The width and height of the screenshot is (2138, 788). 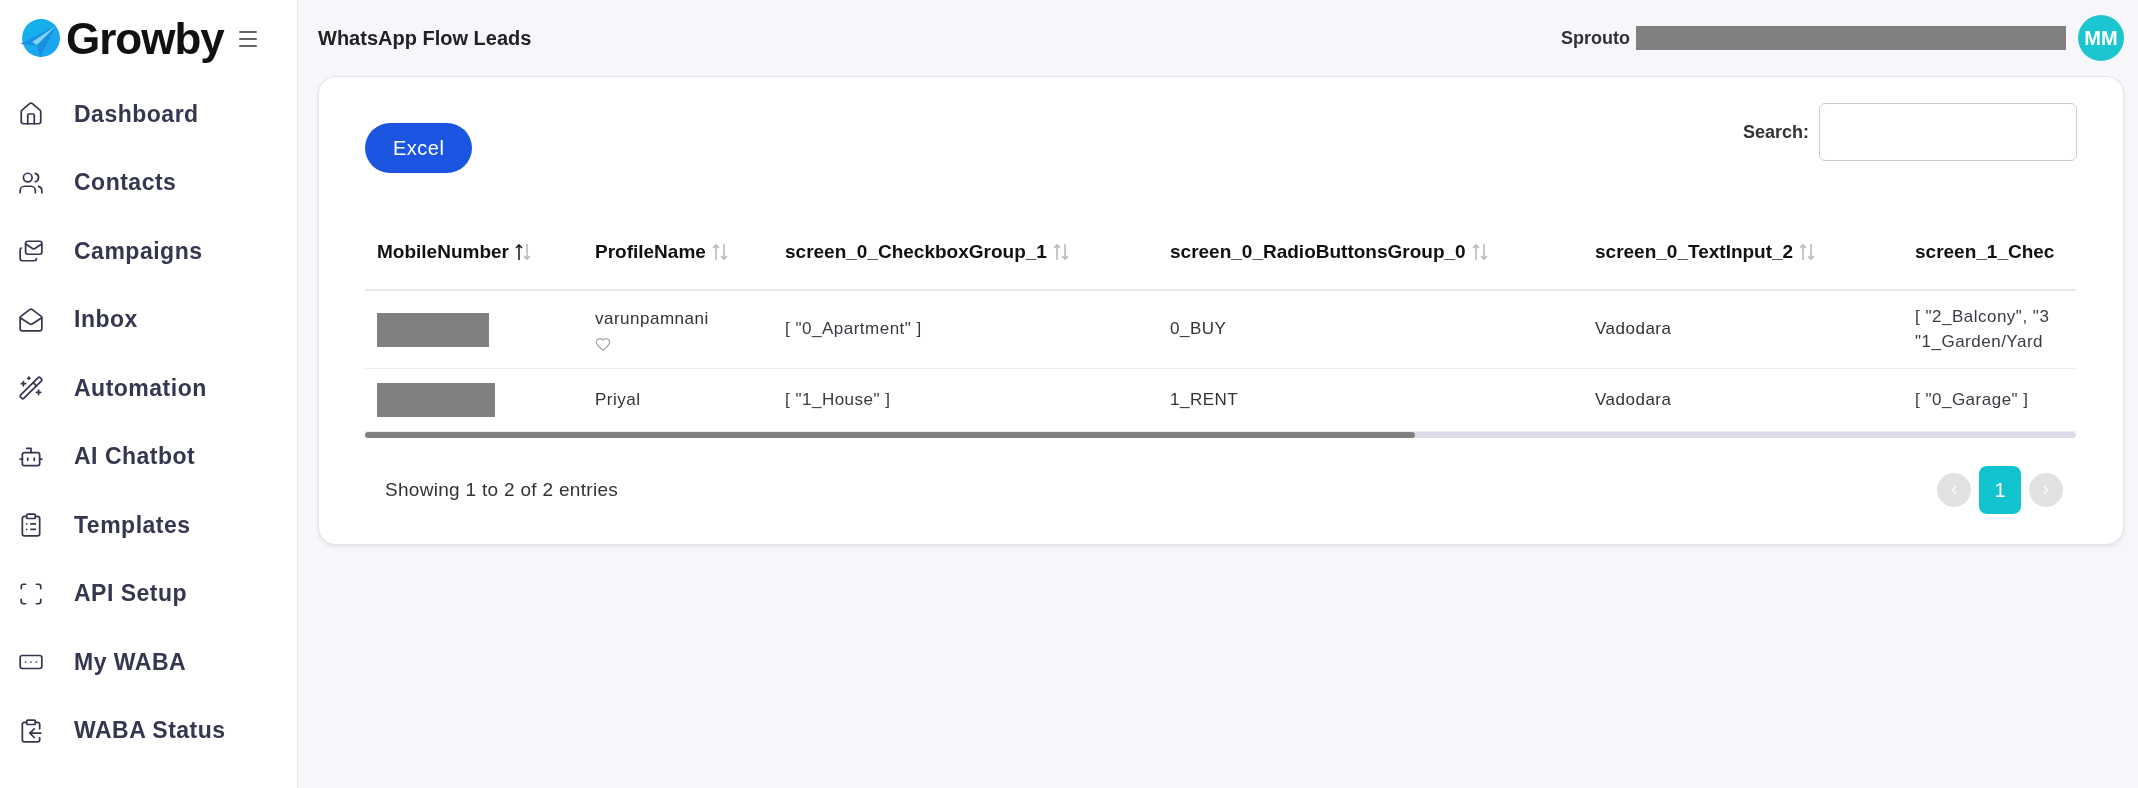 I want to click on column-header: screen_0_CheckboxGroup_1, so click(x=916, y=252).